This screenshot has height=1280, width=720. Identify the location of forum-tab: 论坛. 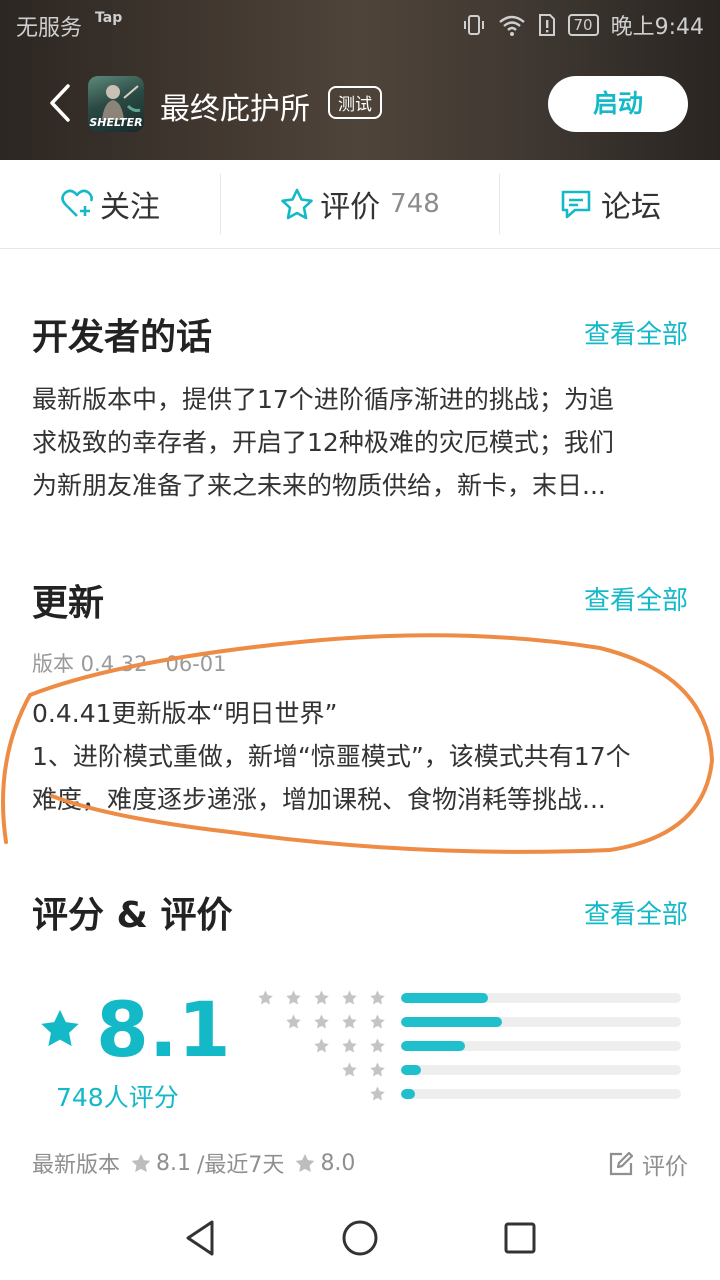
(610, 204).